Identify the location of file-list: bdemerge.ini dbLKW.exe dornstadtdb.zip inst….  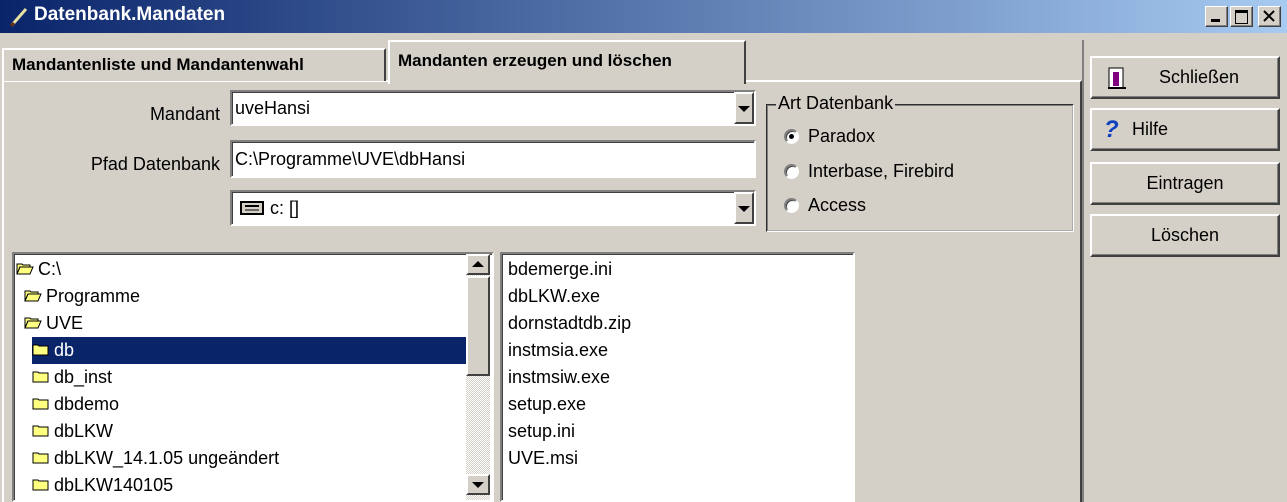
(677, 377).